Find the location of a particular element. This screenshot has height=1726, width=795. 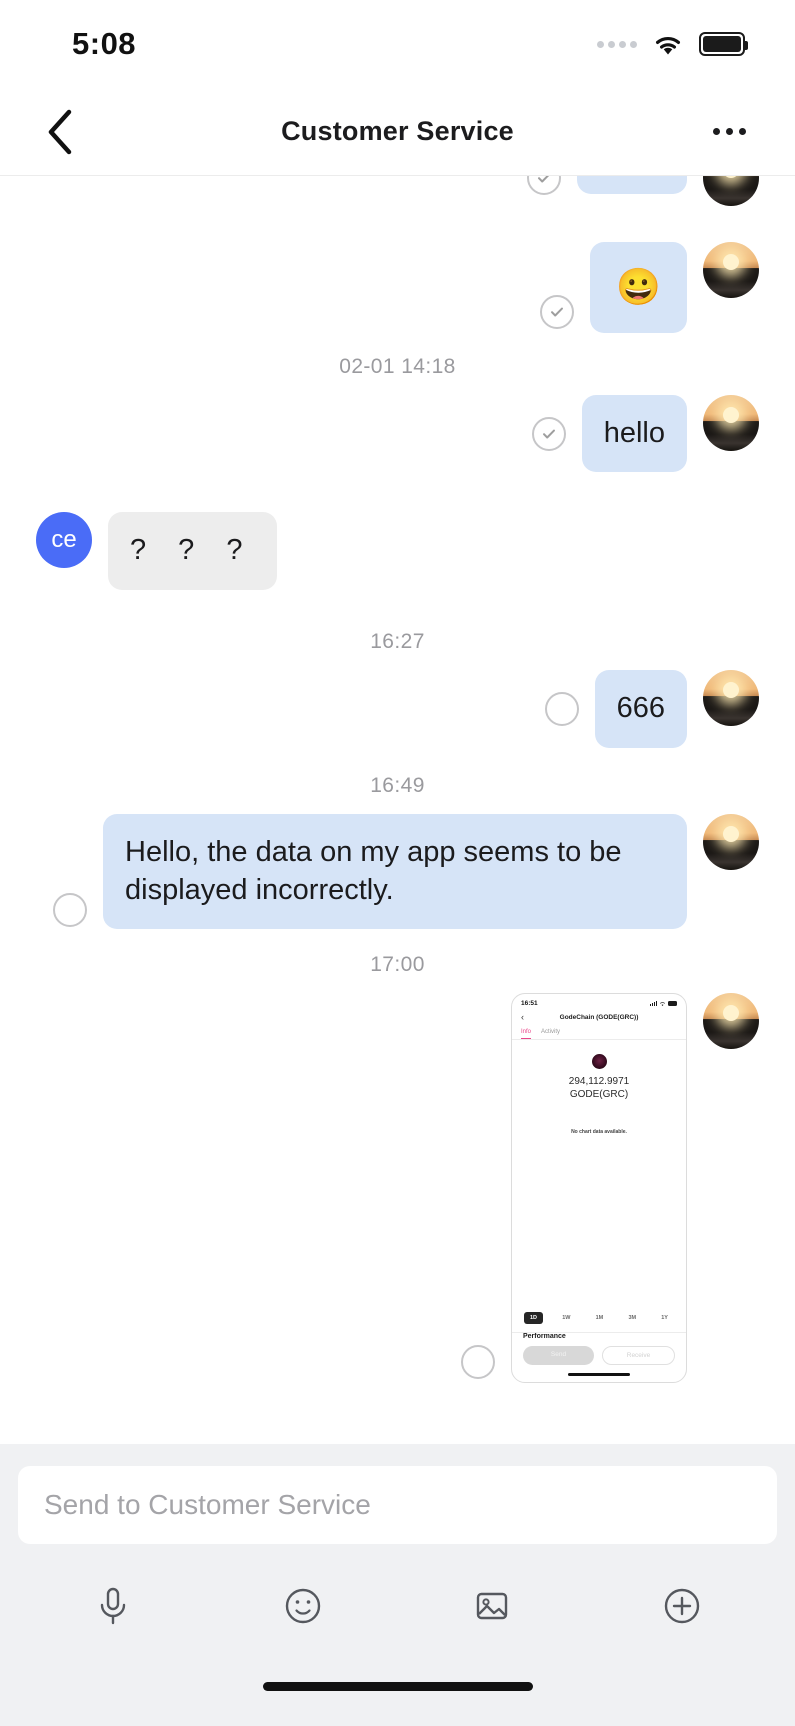

embedded-status-bar: 16:51 is located at coordinates (599, 1001).